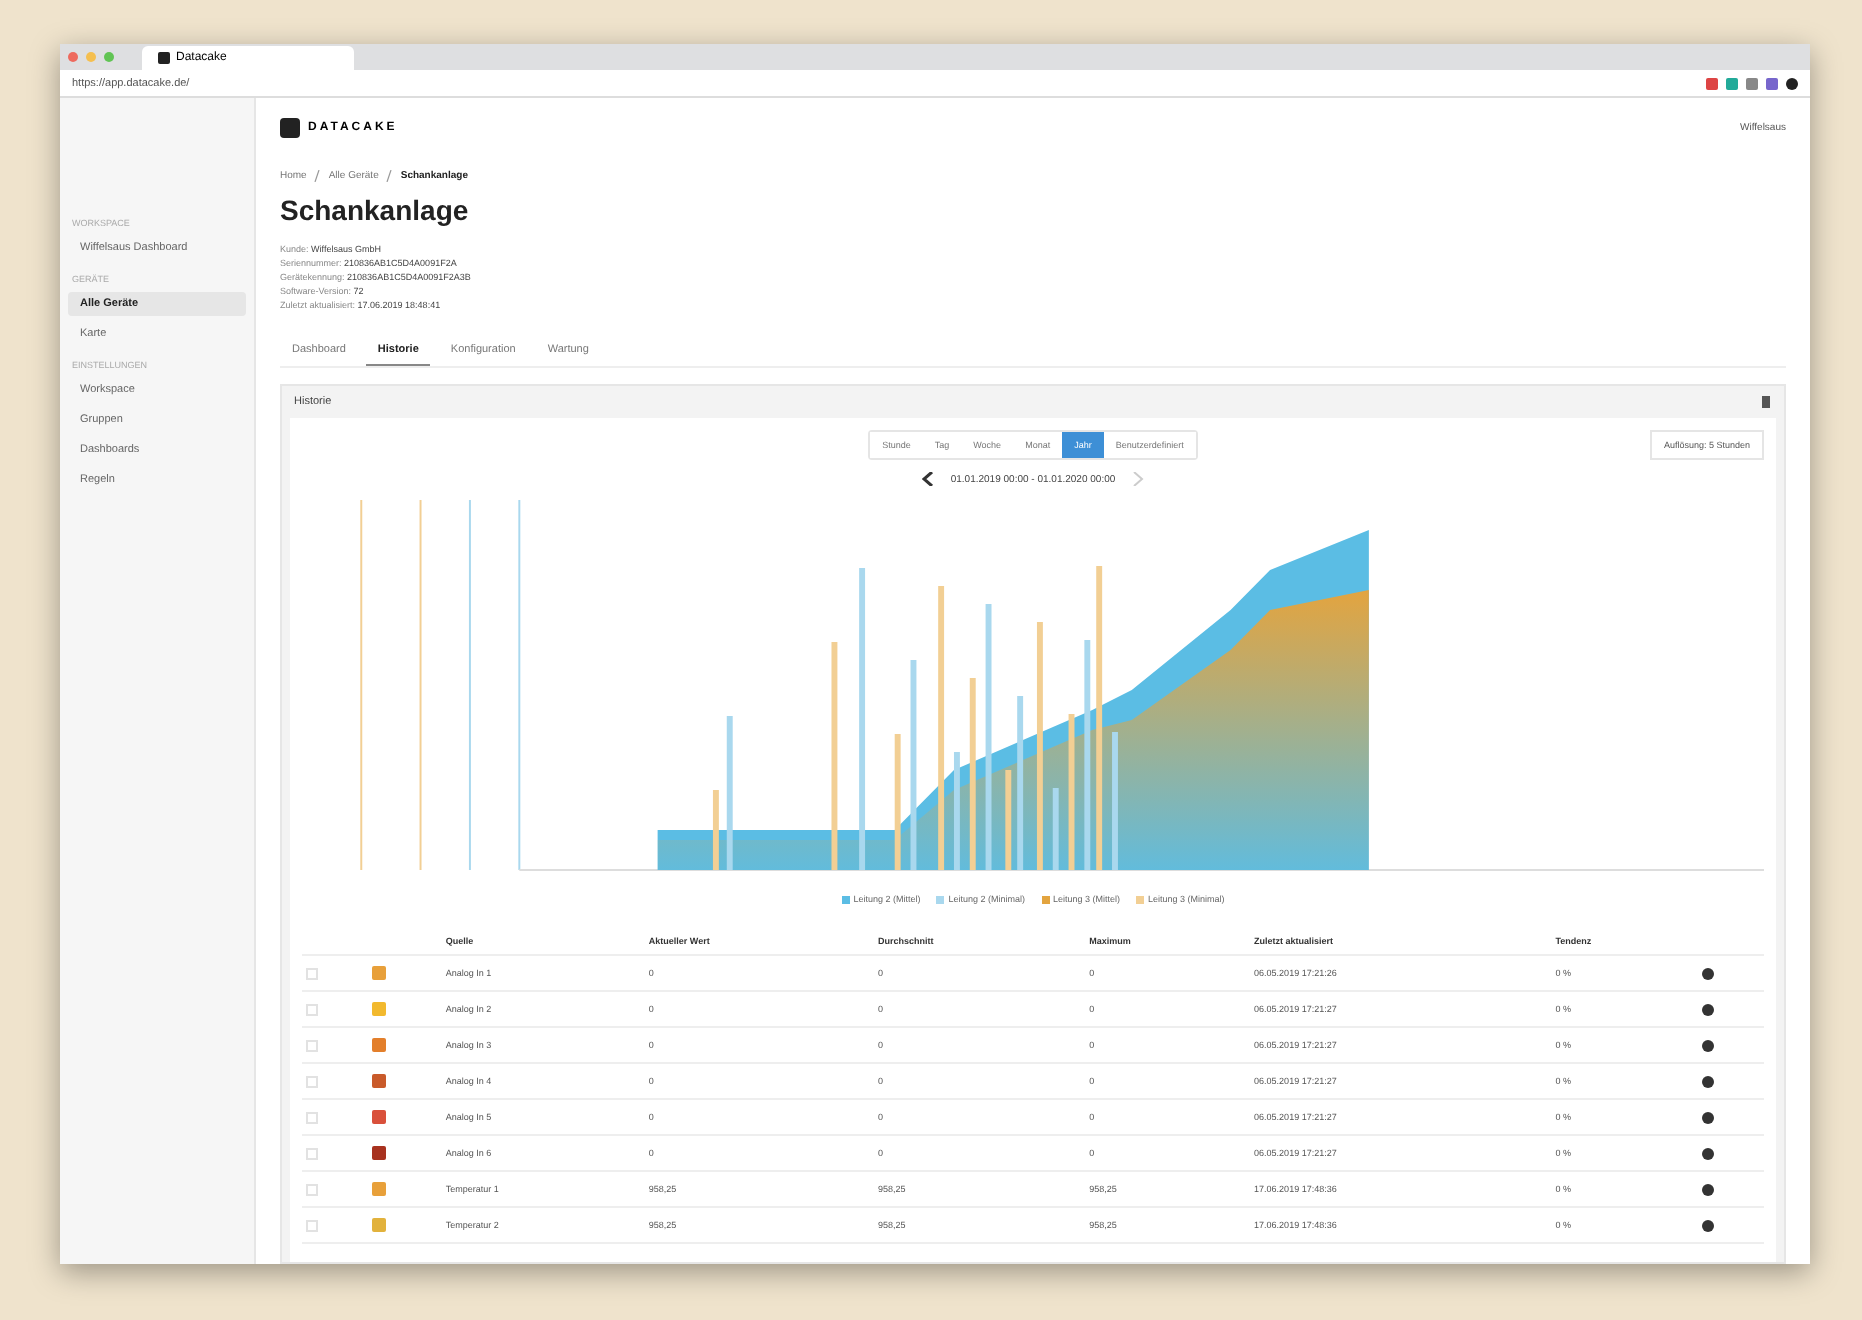 This screenshot has width=1862, height=1320. I want to click on minimize-dot, so click(91, 57).